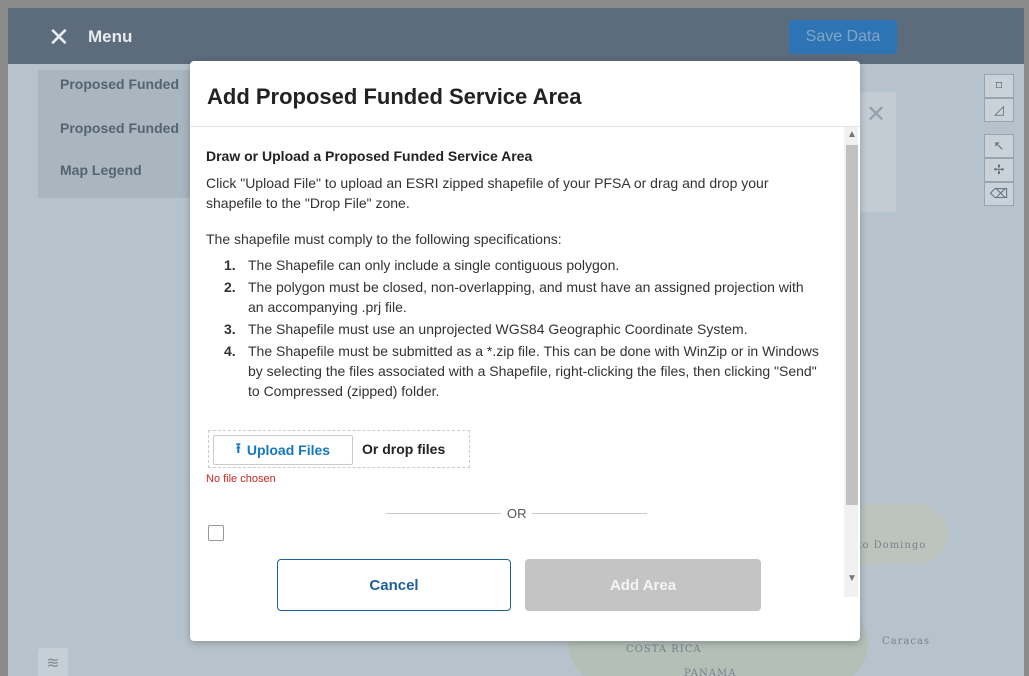 This screenshot has height=676, width=1029. What do you see at coordinates (101, 170) in the screenshot?
I see `side-item-map-legend: Map Legend` at bounding box center [101, 170].